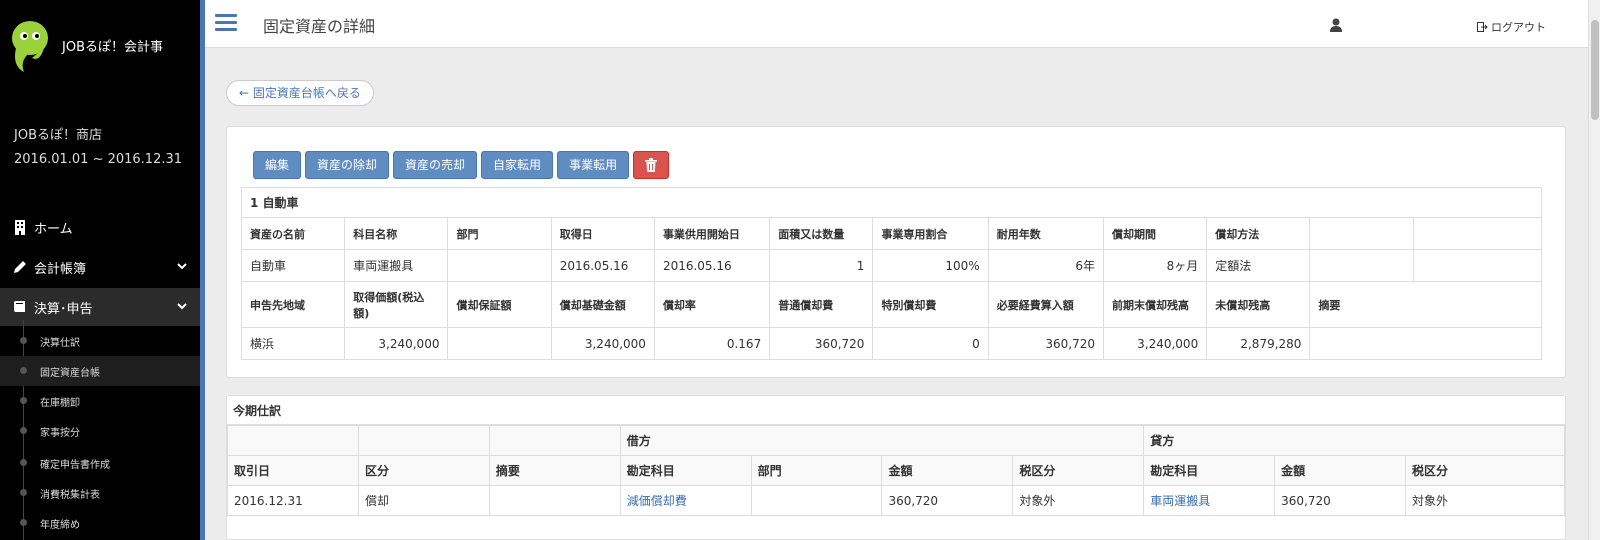  I want to click on submenu-label: 消費税集計表, so click(70, 495).